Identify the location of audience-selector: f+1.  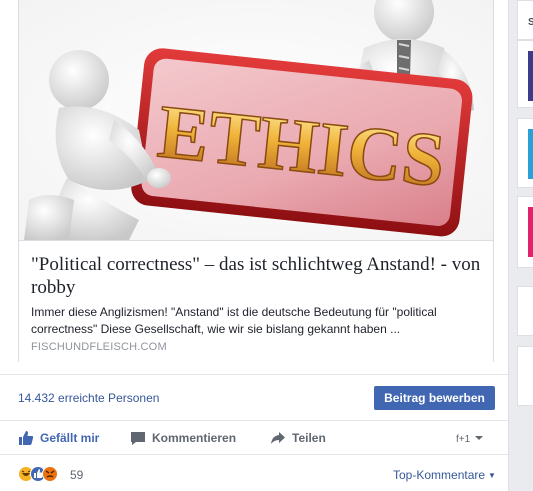
(470, 438).